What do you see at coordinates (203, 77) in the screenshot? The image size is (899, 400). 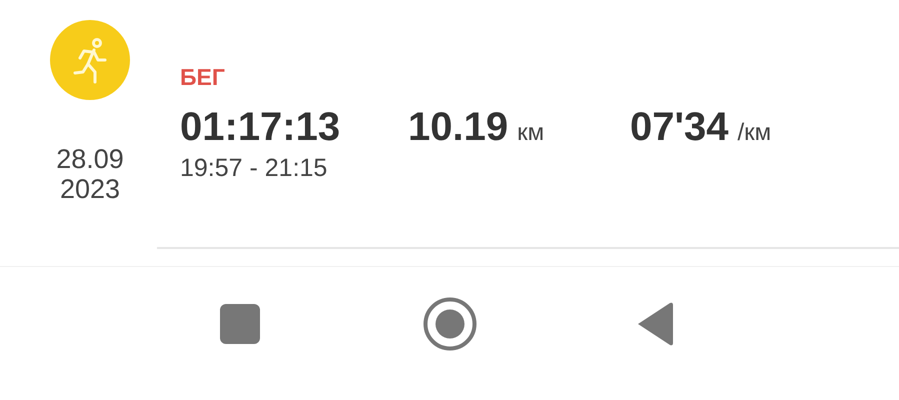 I see `activity-type: БЕГ` at bounding box center [203, 77].